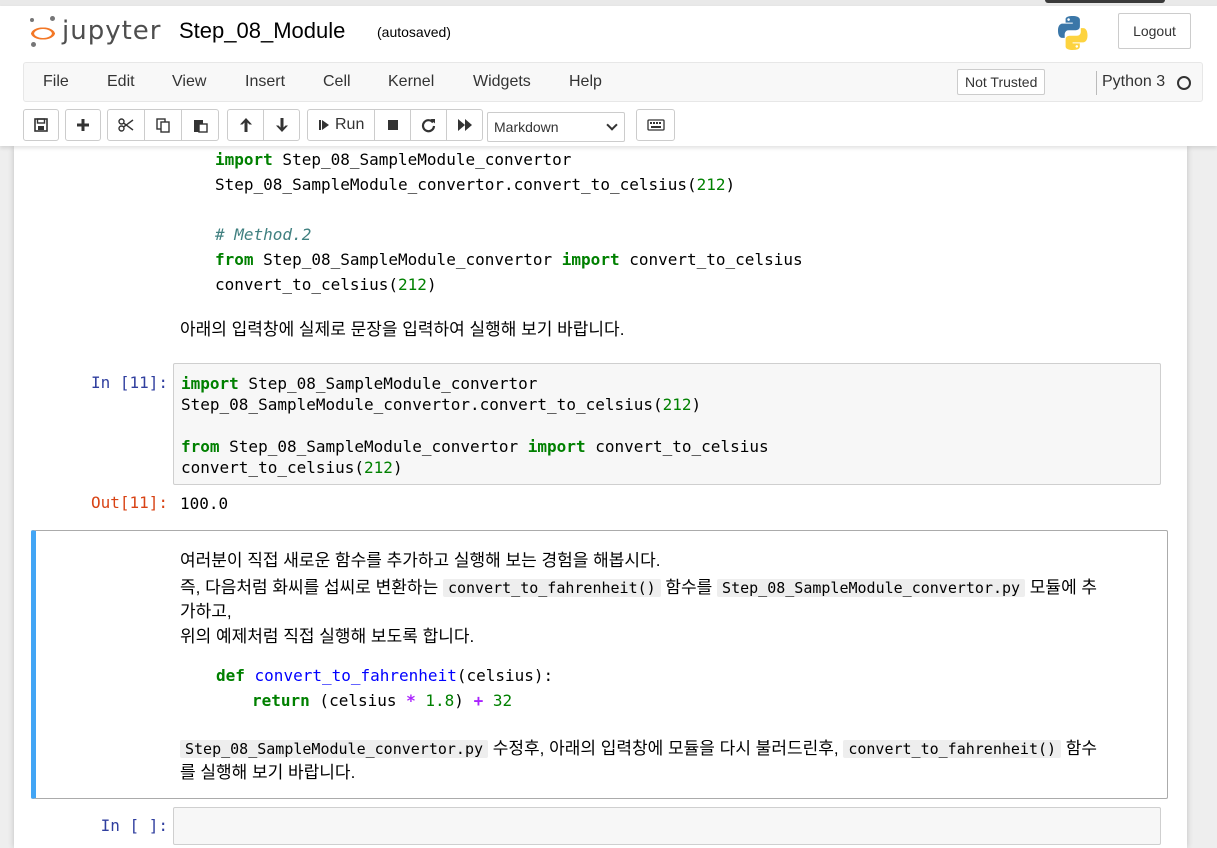 This screenshot has width=1217, height=848. What do you see at coordinates (359, 383) in the screenshot?
I see `code-line: import Step_08_SampleModule_convertor` at bounding box center [359, 383].